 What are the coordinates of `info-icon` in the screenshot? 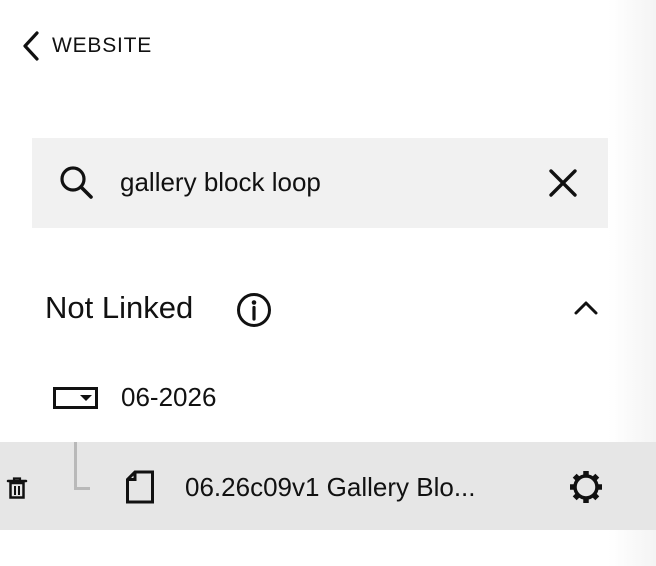 It's located at (254, 312).